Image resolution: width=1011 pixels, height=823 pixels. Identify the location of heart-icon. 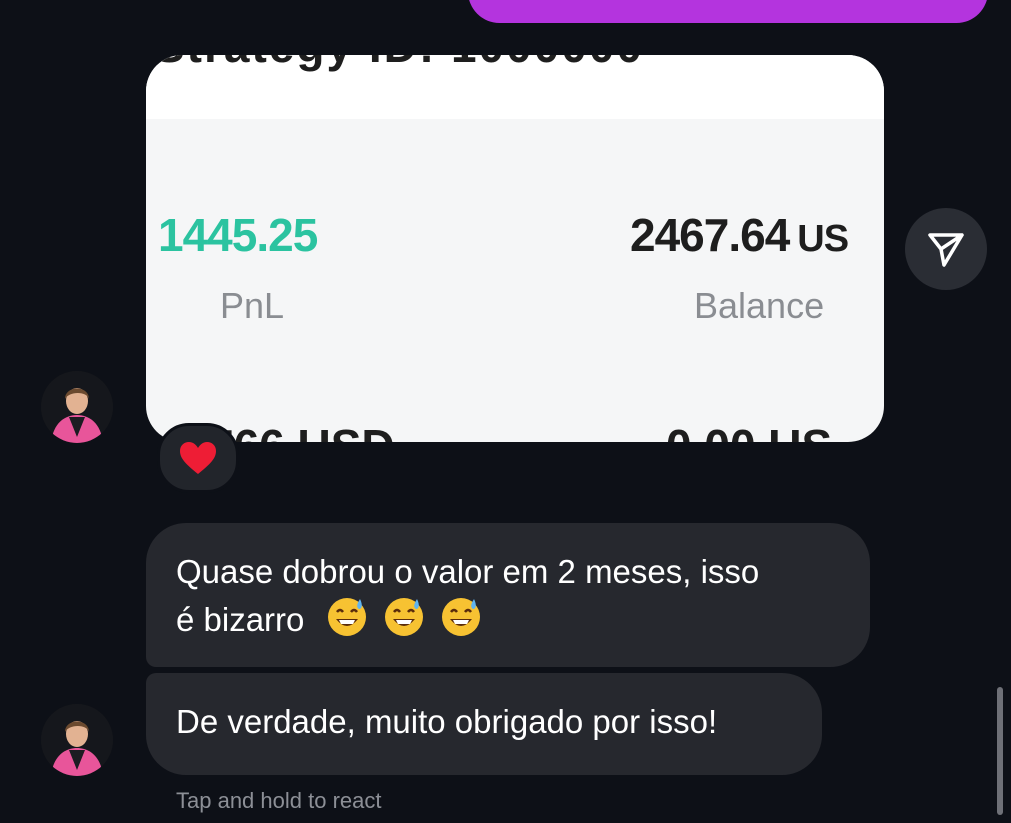
(198, 458).